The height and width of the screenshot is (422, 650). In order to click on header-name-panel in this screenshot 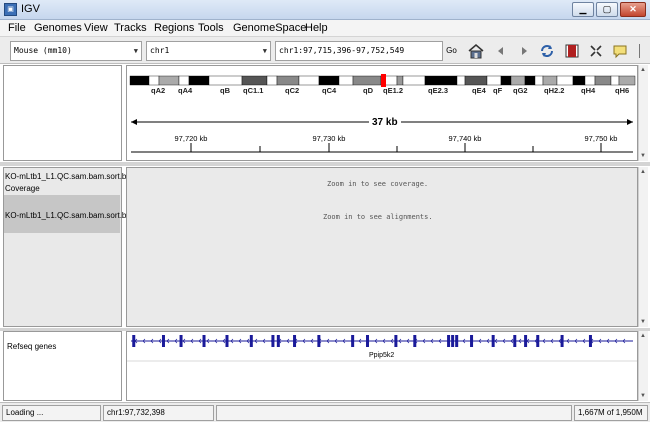, I will do `click(62, 113)`.